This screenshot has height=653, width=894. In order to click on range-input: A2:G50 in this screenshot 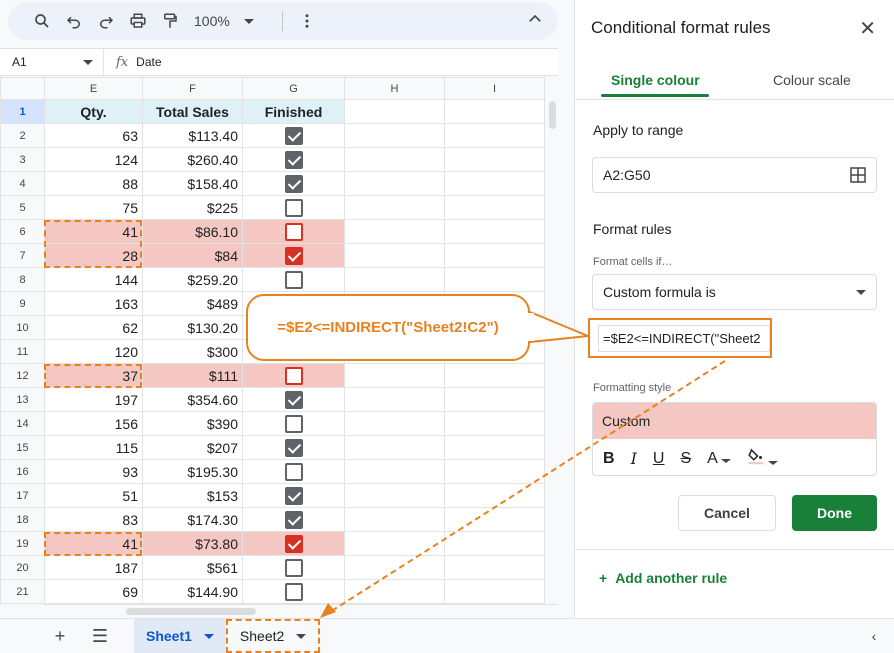, I will do `click(734, 175)`.